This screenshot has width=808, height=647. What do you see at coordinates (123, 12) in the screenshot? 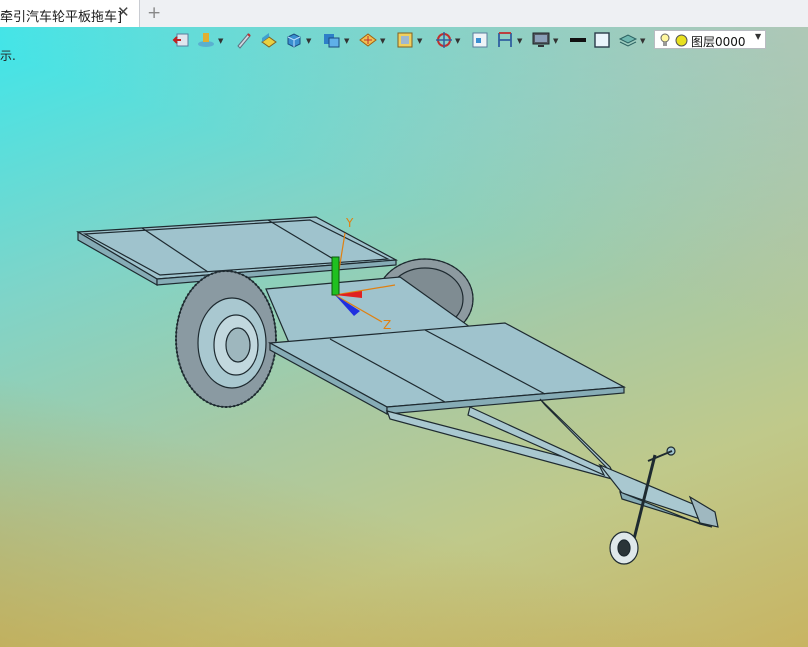
I see `close-icon: ✕` at bounding box center [123, 12].